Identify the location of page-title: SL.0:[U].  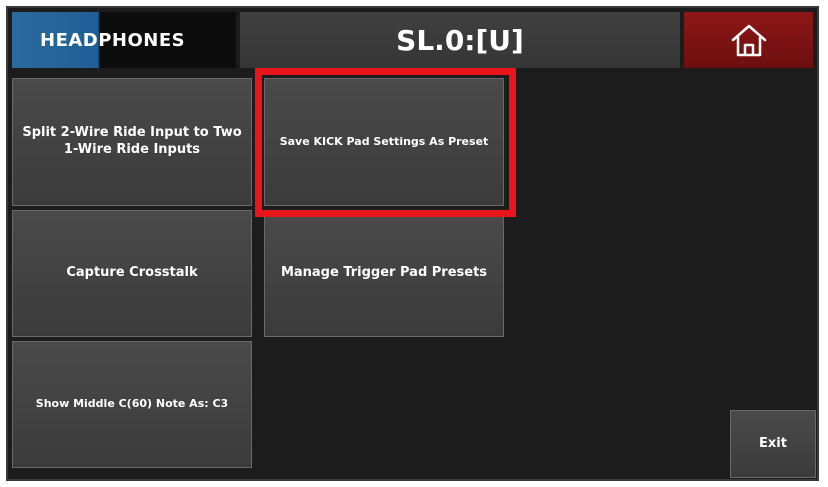
(460, 40).